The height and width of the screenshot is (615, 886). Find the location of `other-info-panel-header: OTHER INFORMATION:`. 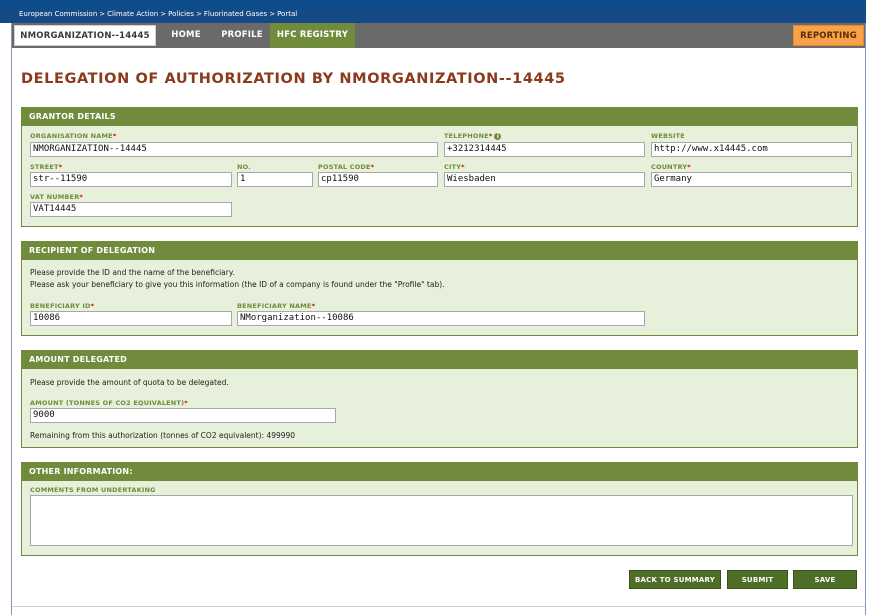

other-info-panel-header: OTHER INFORMATION: is located at coordinates (439, 472).